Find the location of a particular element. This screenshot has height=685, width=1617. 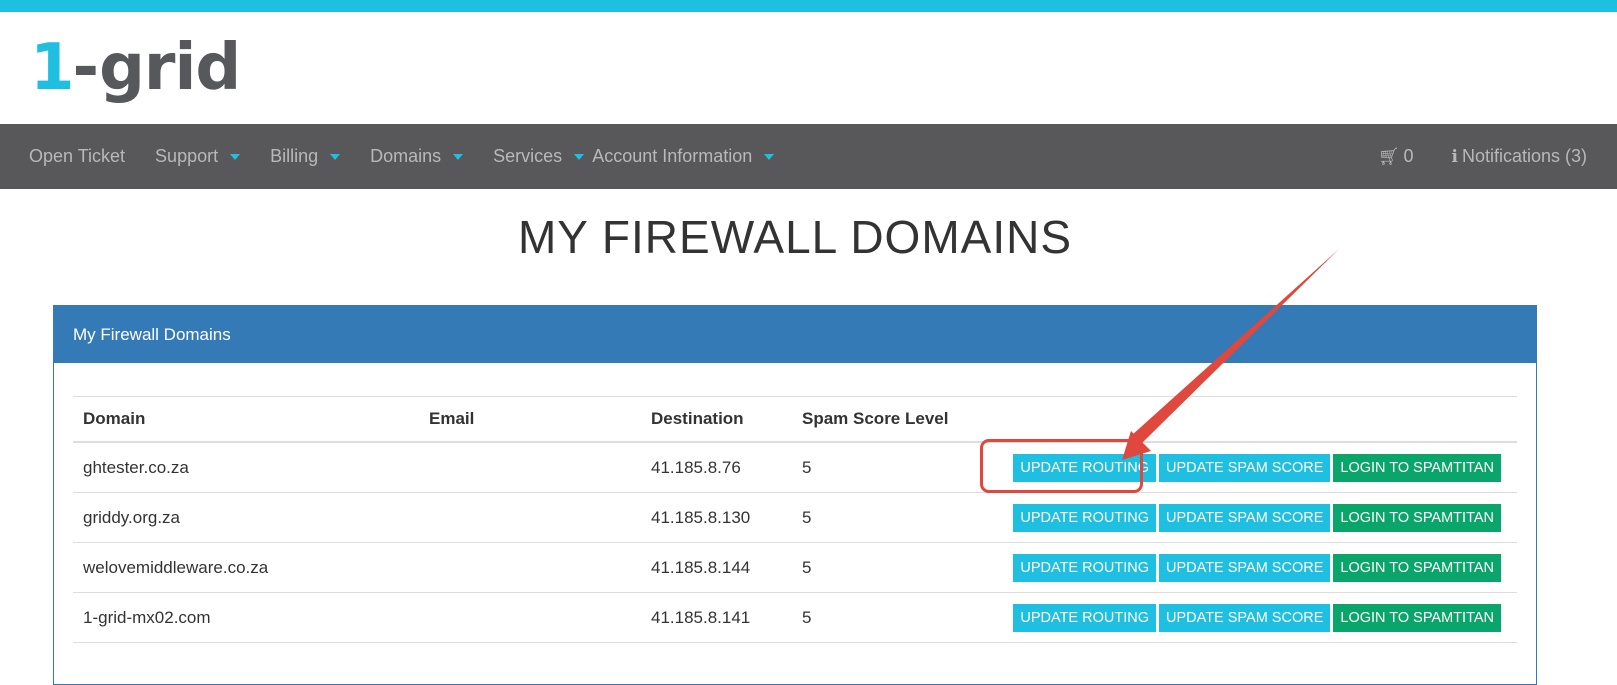

header-destination: Destination is located at coordinates (716, 419).